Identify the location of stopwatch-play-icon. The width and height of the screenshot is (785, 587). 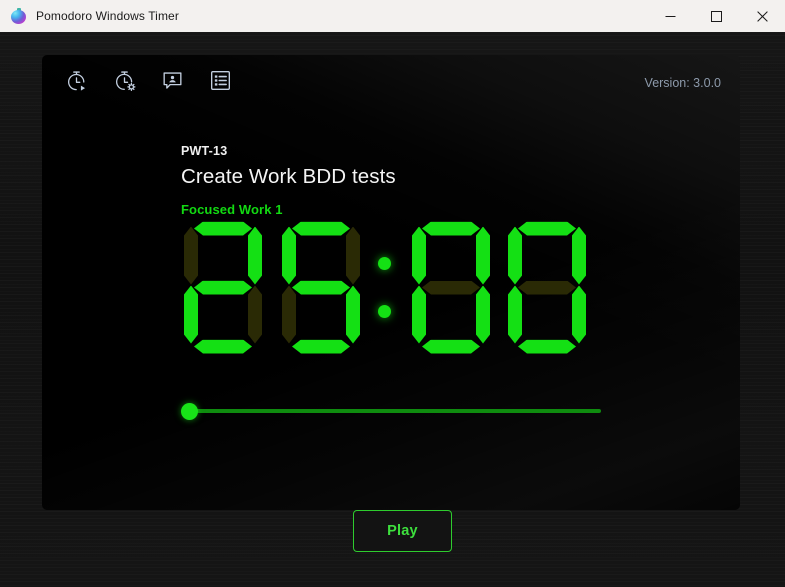
(76, 80).